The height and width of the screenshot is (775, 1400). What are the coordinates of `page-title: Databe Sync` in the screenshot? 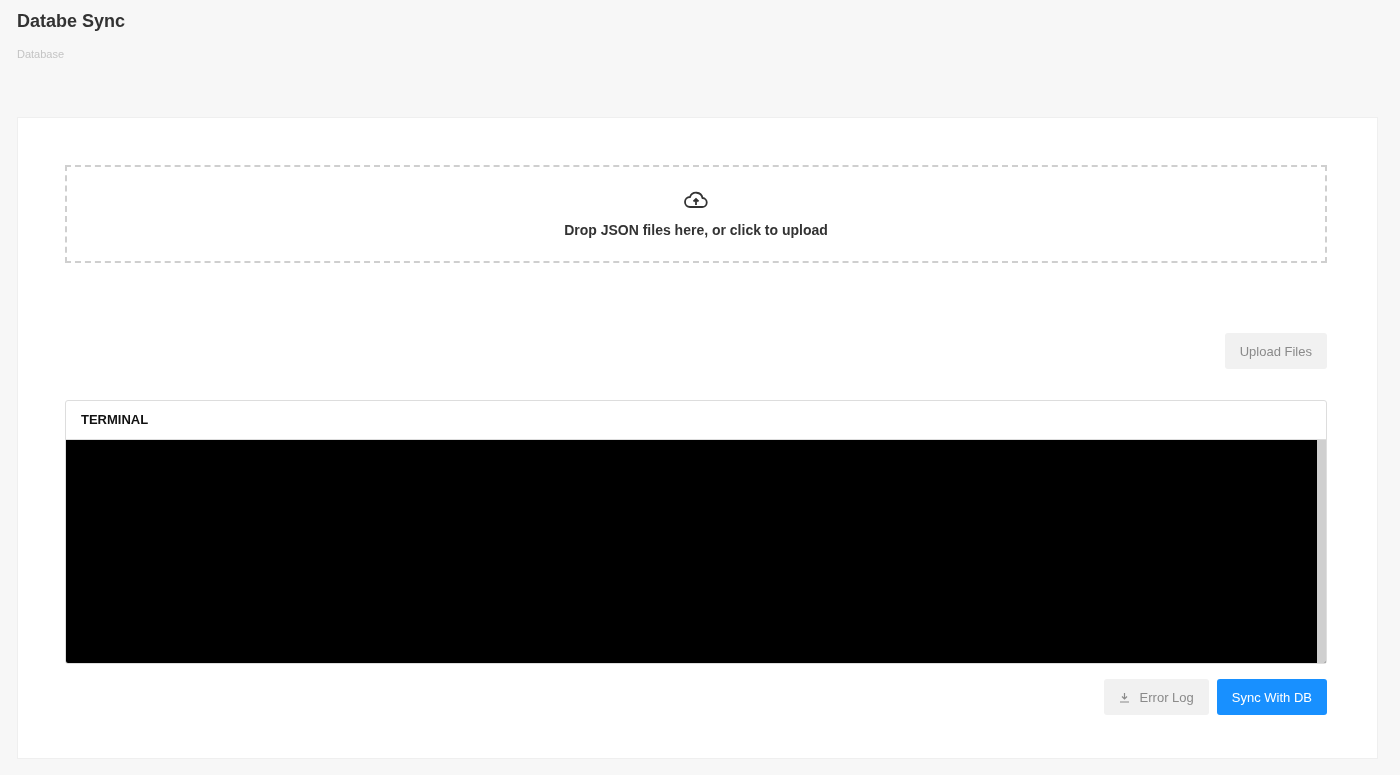 It's located at (72, 21).